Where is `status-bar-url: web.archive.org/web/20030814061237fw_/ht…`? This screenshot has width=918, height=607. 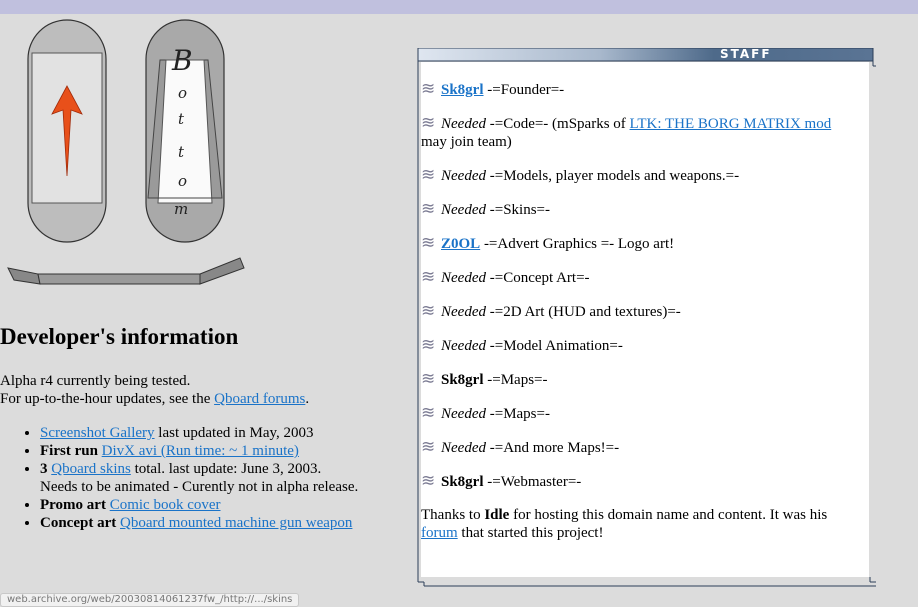
status-bar-url: web.archive.org/web/20030814061237fw_/ht… is located at coordinates (150, 600).